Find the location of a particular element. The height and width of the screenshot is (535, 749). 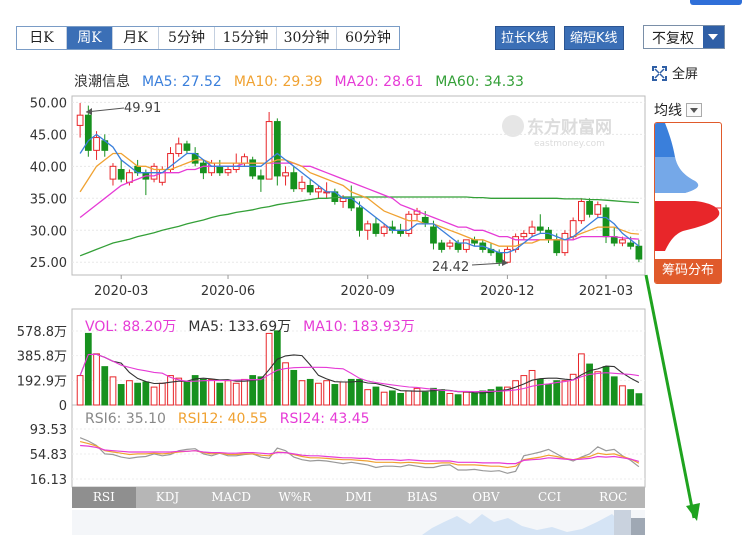

adjust-selected-value: 不复权 is located at coordinates (673, 39).